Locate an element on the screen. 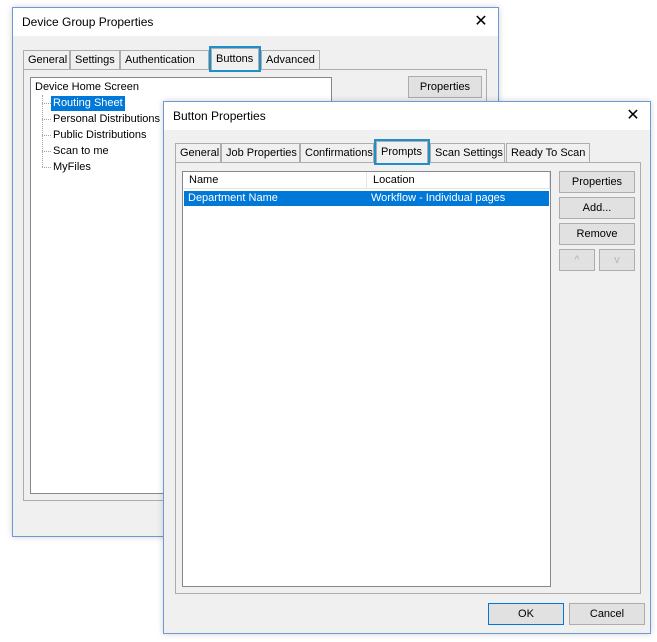 The width and height of the screenshot is (657, 642). tree-item-scan-to-me: Scan to me is located at coordinates (81, 151).